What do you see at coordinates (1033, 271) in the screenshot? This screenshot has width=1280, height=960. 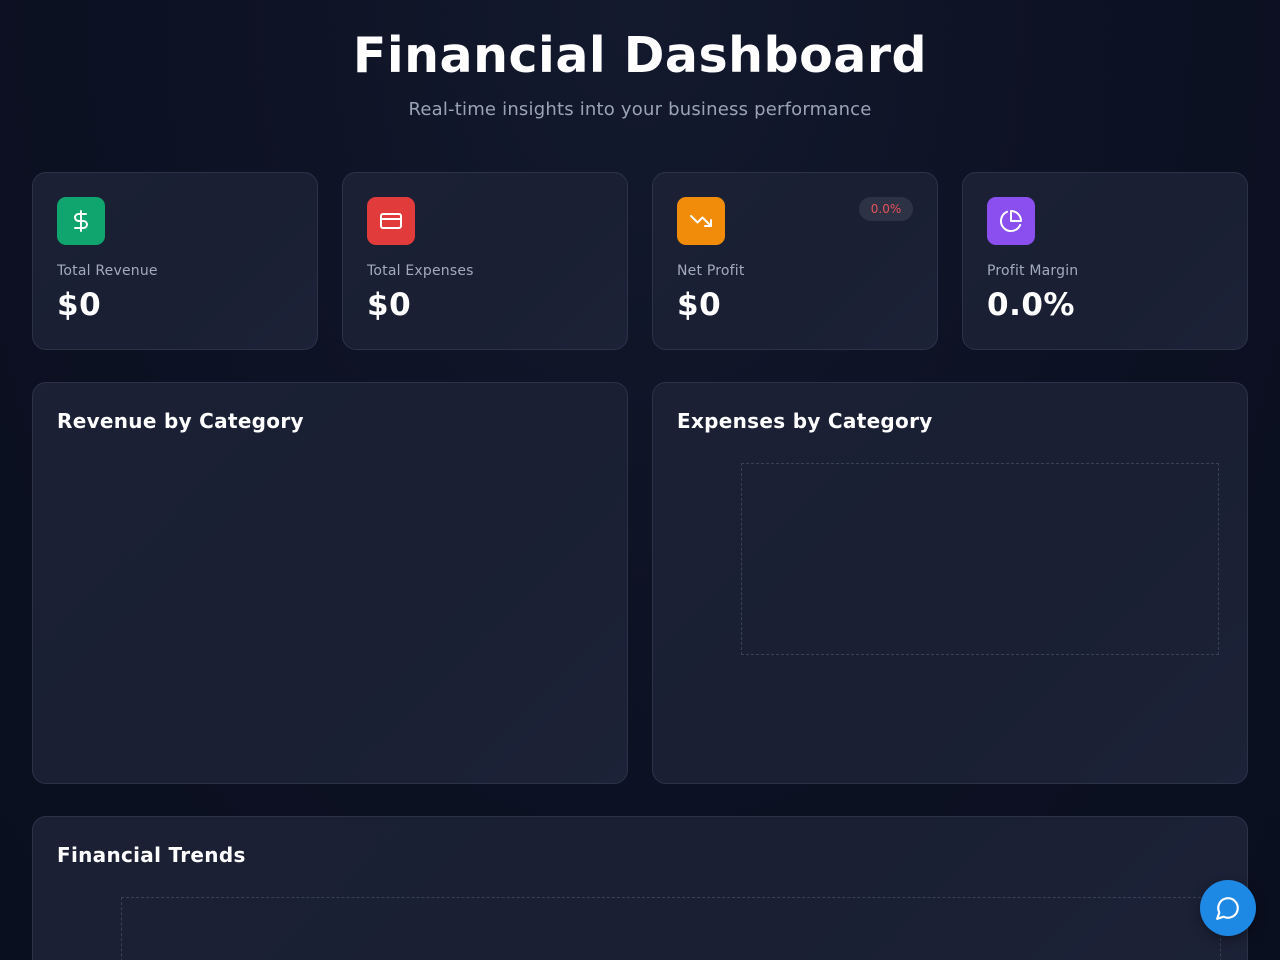 I see `stat-label: Profit Margin` at bounding box center [1033, 271].